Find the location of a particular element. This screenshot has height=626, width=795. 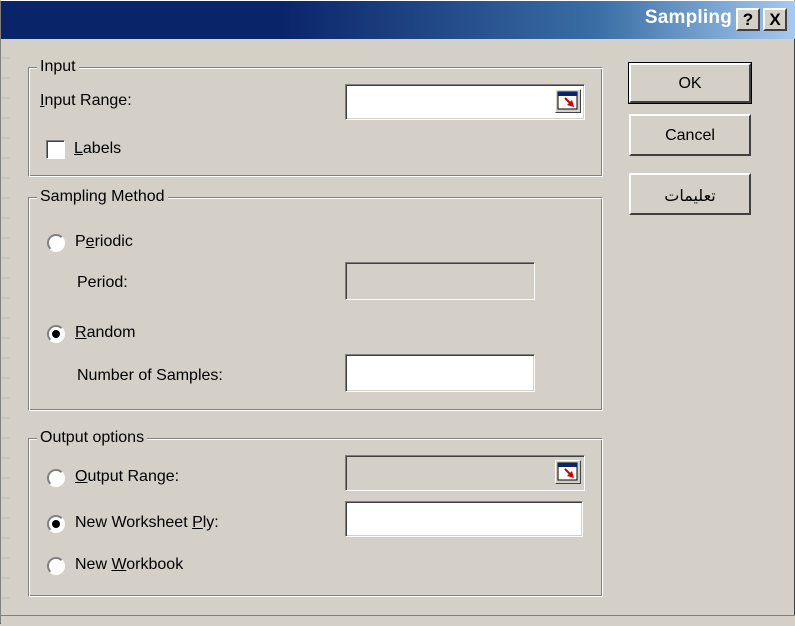

number-of-samples-field is located at coordinates (440, 373).